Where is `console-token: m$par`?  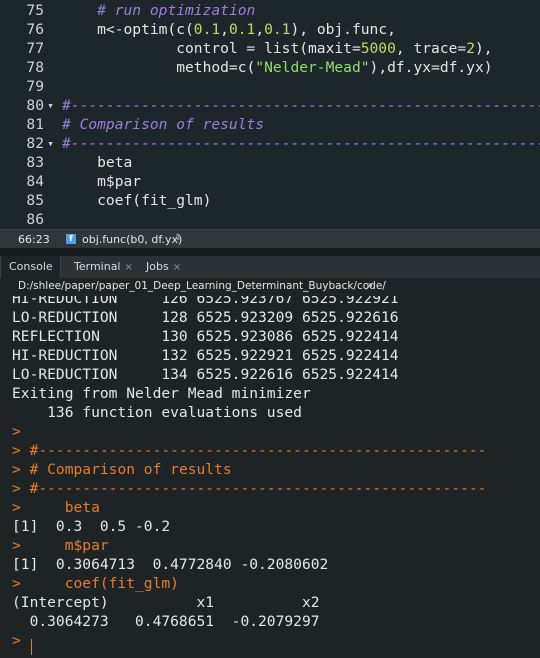 console-token: m$par is located at coordinates (86, 545).